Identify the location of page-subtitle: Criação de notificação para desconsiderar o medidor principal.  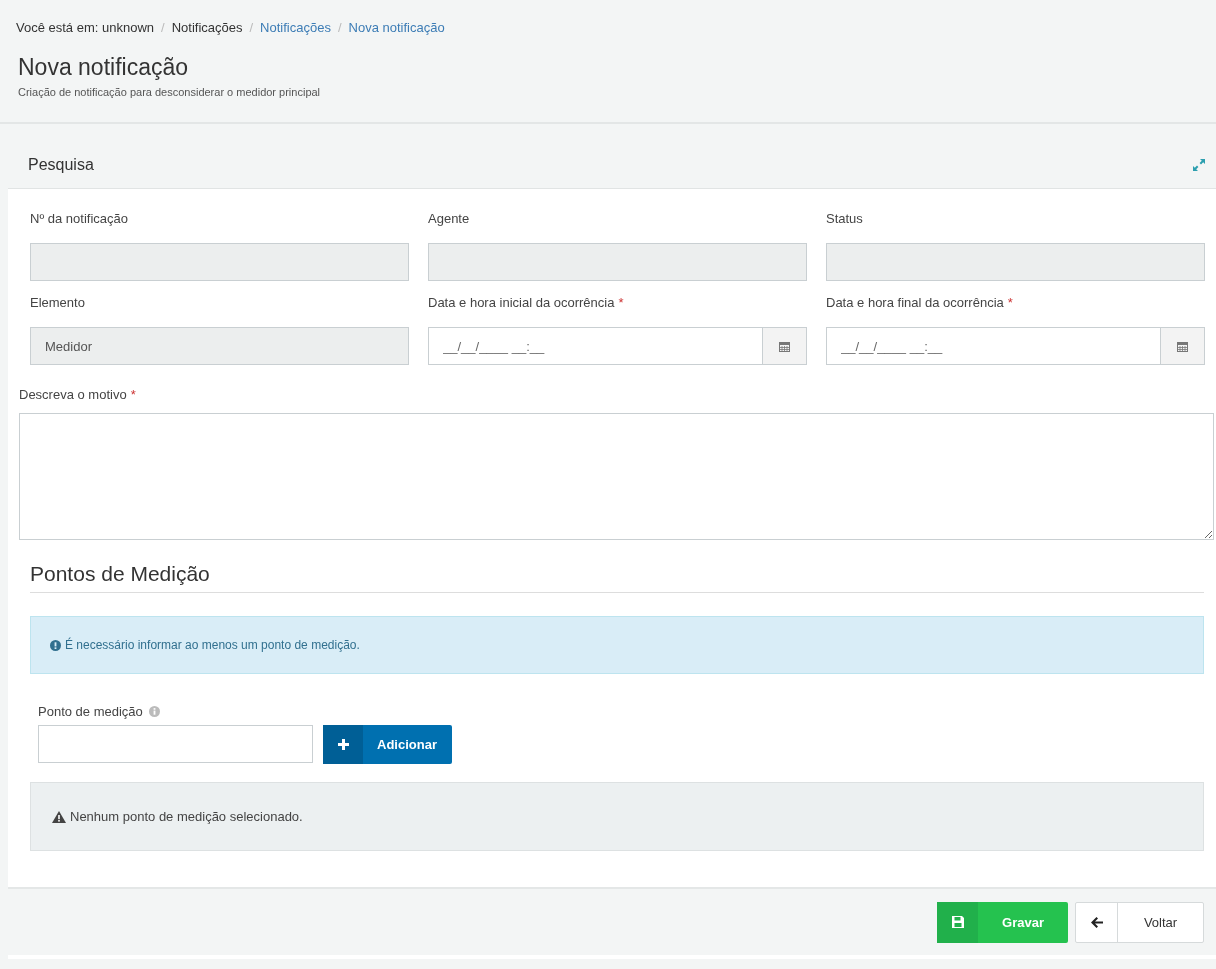
(170, 92).